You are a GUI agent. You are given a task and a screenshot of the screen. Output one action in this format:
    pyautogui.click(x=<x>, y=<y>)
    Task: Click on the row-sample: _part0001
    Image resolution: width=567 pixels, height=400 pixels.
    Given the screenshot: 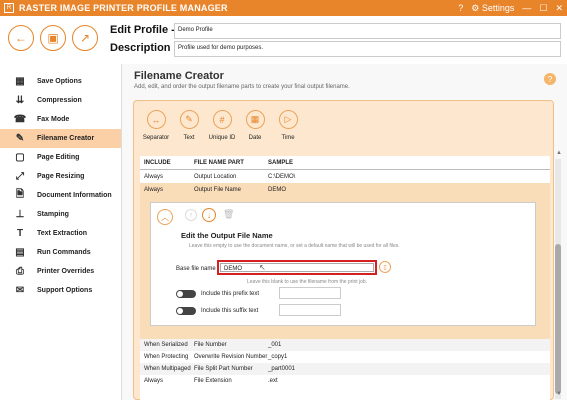 What is the action you would take?
    pyautogui.click(x=282, y=369)
    